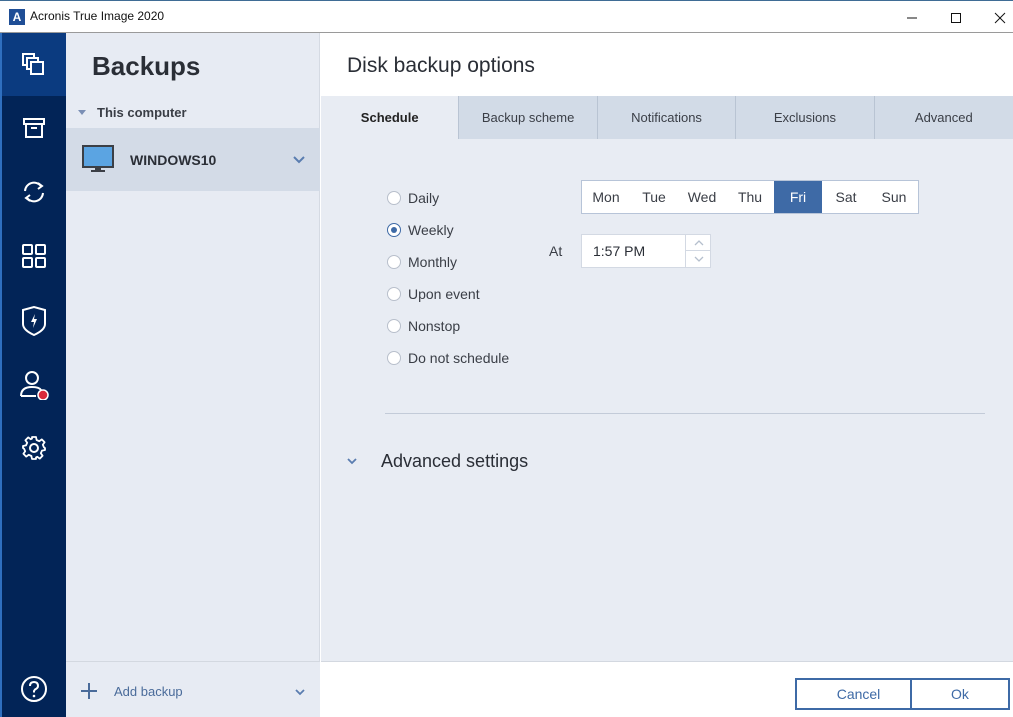 This screenshot has height=717, width=1013. Describe the element at coordinates (506, 16) in the screenshot. I see `title-bar: A Acronis True Image 2020` at that location.